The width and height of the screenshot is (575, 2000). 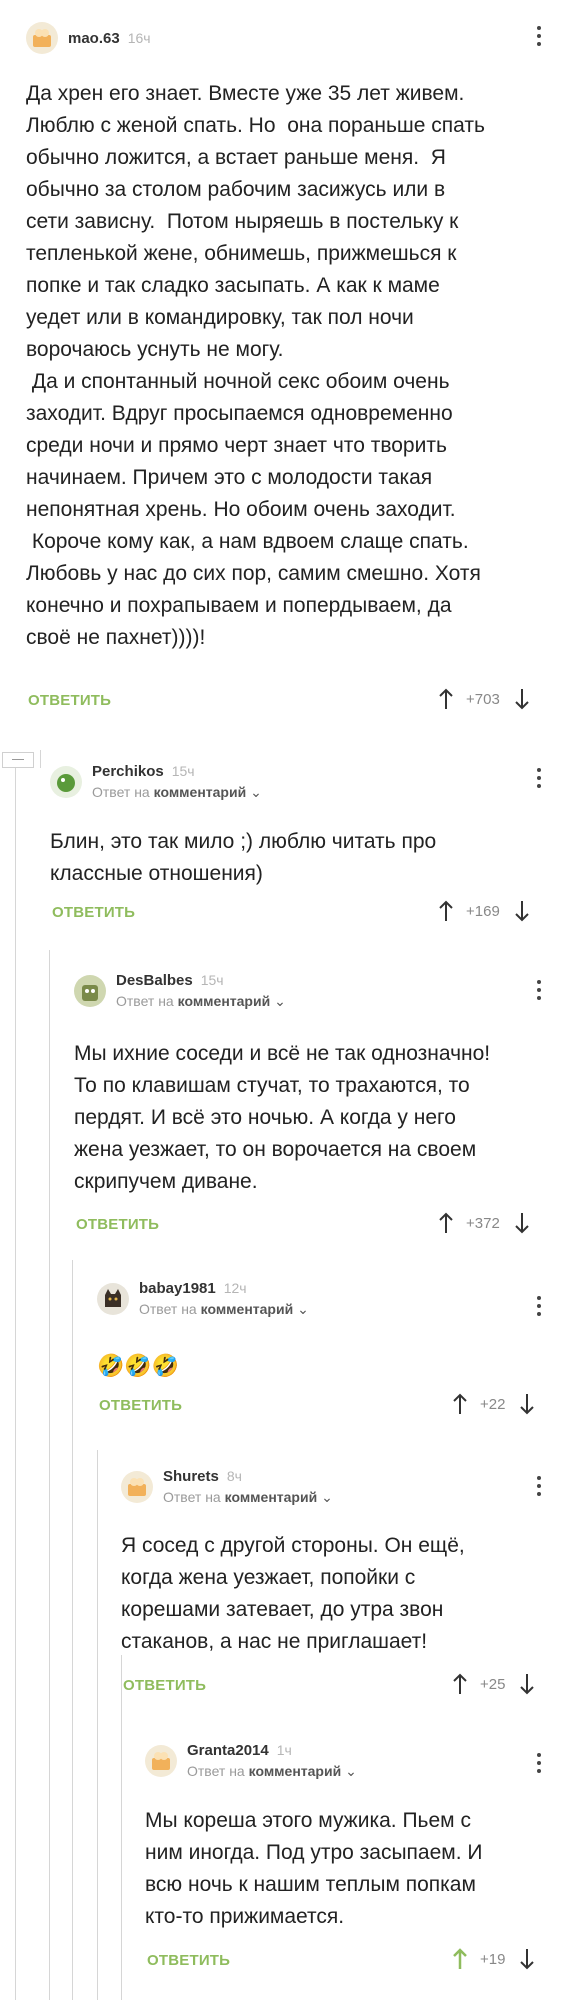 What do you see at coordinates (493, 1959) in the screenshot?
I see `vote-count: +19` at bounding box center [493, 1959].